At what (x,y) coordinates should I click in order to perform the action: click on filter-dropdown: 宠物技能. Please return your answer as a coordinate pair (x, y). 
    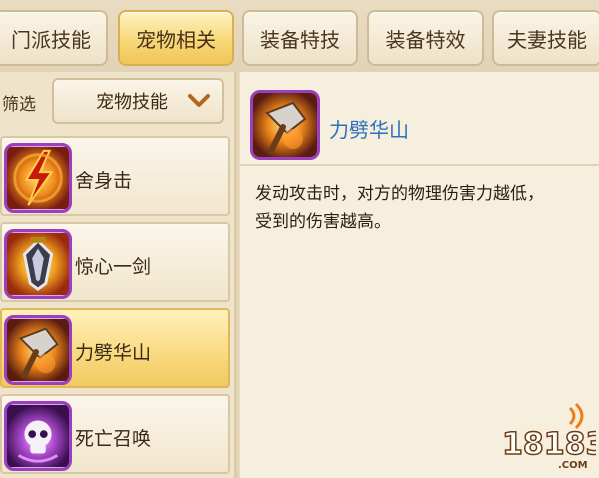
    Looking at the image, I should click on (138, 101).